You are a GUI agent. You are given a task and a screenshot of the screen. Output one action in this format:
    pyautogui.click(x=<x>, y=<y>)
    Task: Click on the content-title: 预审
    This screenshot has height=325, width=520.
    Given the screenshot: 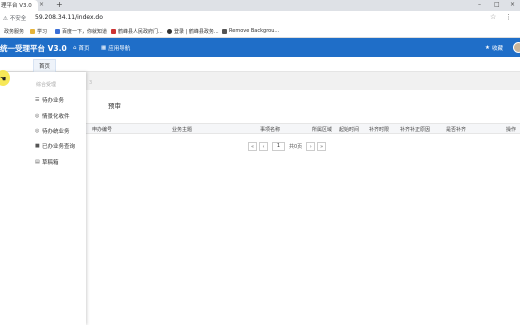 What is the action you would take?
    pyautogui.click(x=114, y=106)
    